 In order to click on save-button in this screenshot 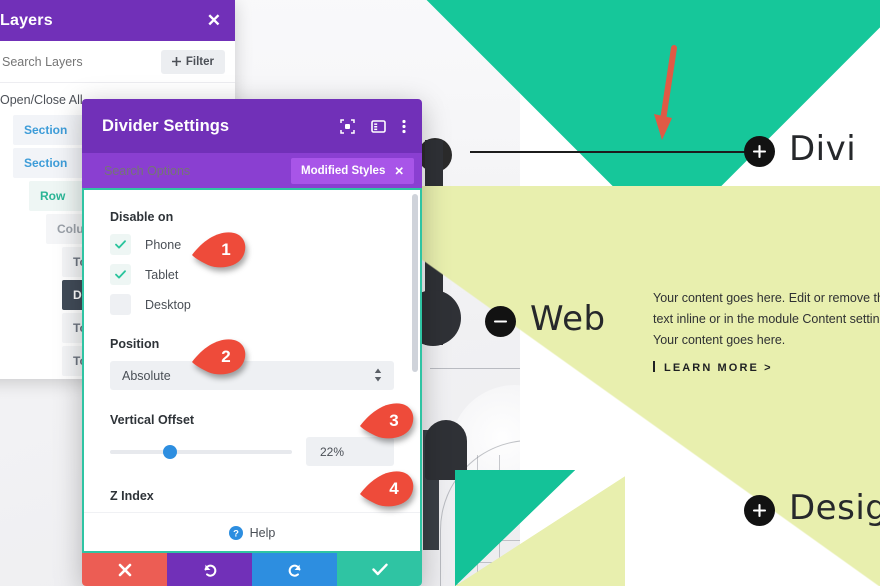, I will do `click(379, 569)`.